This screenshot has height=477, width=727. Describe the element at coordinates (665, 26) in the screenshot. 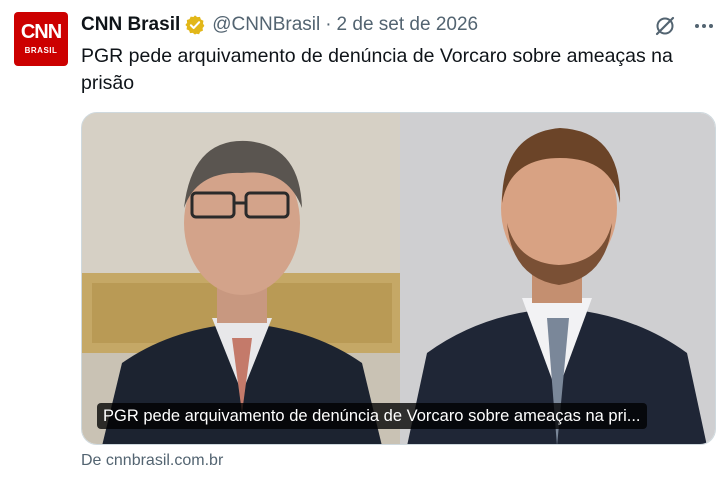

I see `grok-icon` at that location.